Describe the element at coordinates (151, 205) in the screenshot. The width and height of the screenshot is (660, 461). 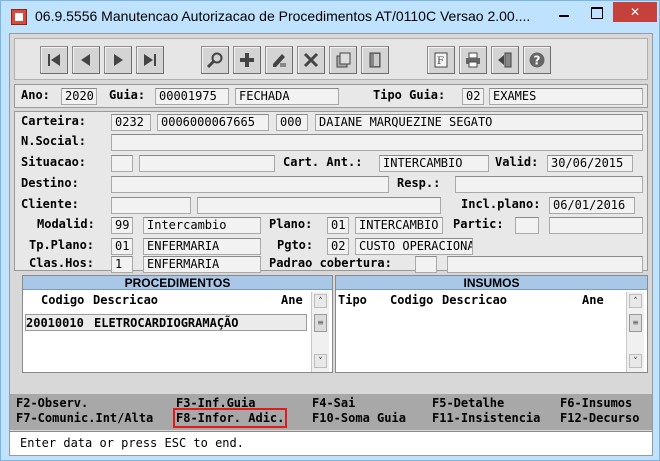
I see `cliente-code-field` at that location.